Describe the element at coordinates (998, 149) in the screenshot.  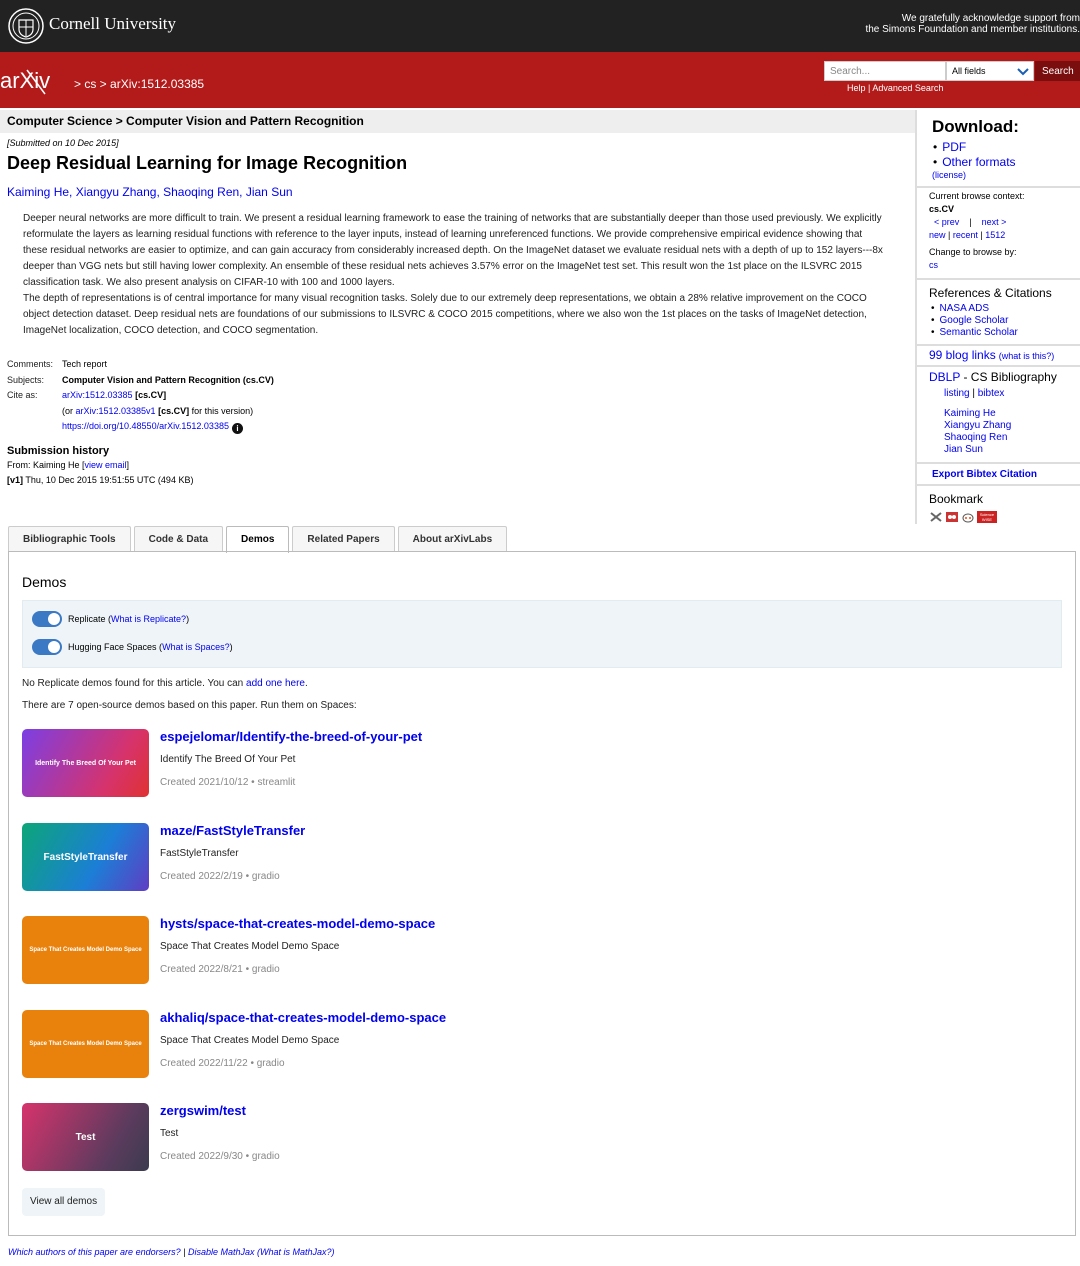
I see `download-block: Download: • PDF • Other formats (license)` at that location.